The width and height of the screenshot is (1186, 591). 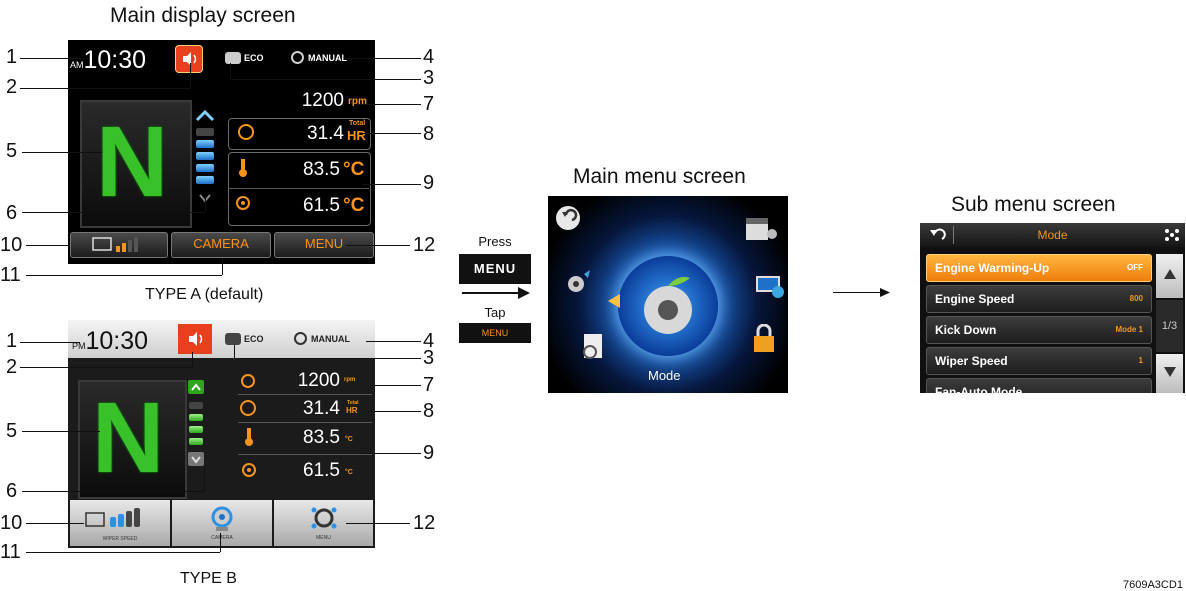 I want to click on document-menu-icon, so click(x=592, y=350).